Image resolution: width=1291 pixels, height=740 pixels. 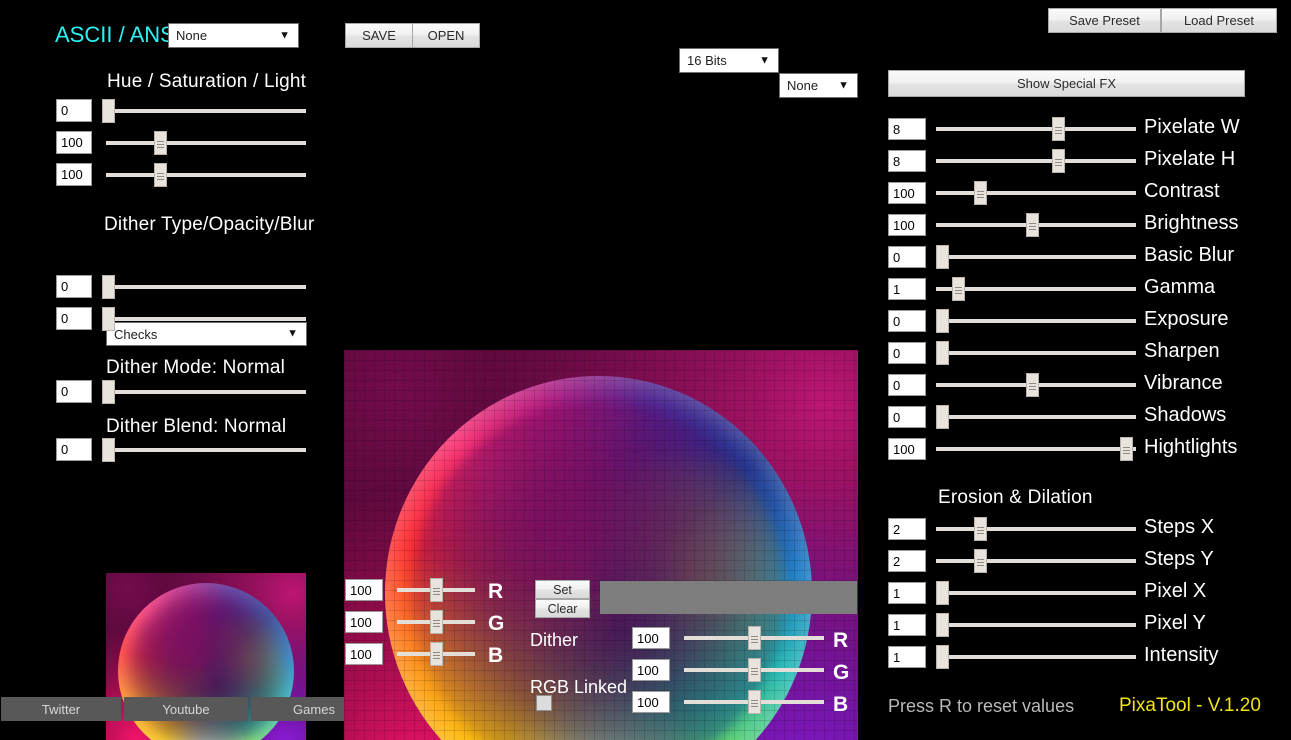 I want to click on fx-brightness-input: 100, so click(x=907, y=225).